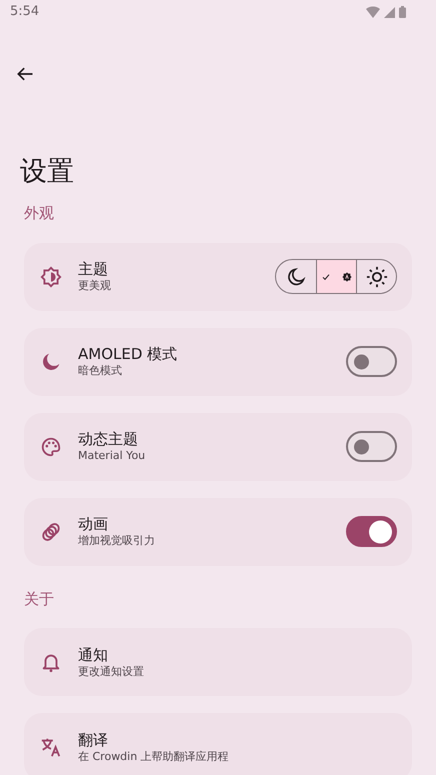 The height and width of the screenshot is (775, 436). What do you see at coordinates (93, 740) in the screenshot?
I see `setting-title: 翻译` at bounding box center [93, 740].